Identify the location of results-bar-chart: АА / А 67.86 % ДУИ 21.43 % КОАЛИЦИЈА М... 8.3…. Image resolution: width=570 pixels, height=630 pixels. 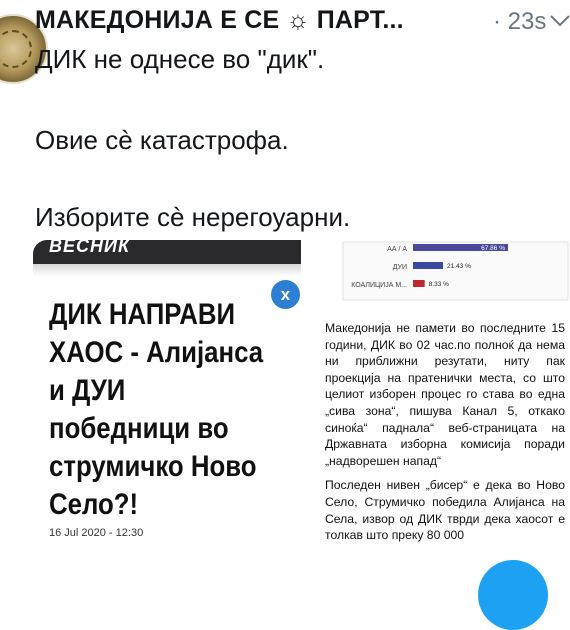
(455, 271).